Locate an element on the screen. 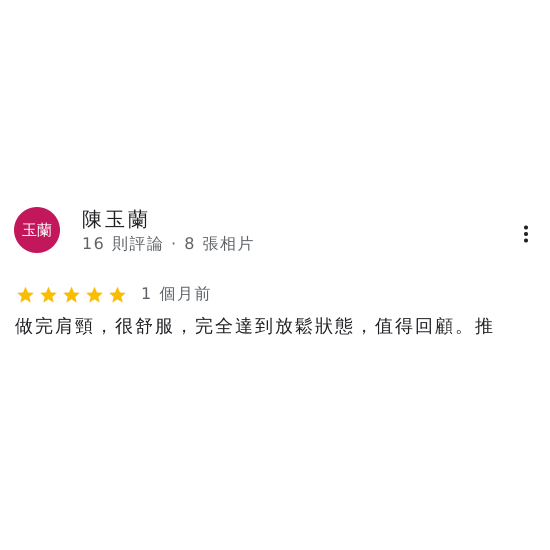  more-options-icon is located at coordinates (526, 234).